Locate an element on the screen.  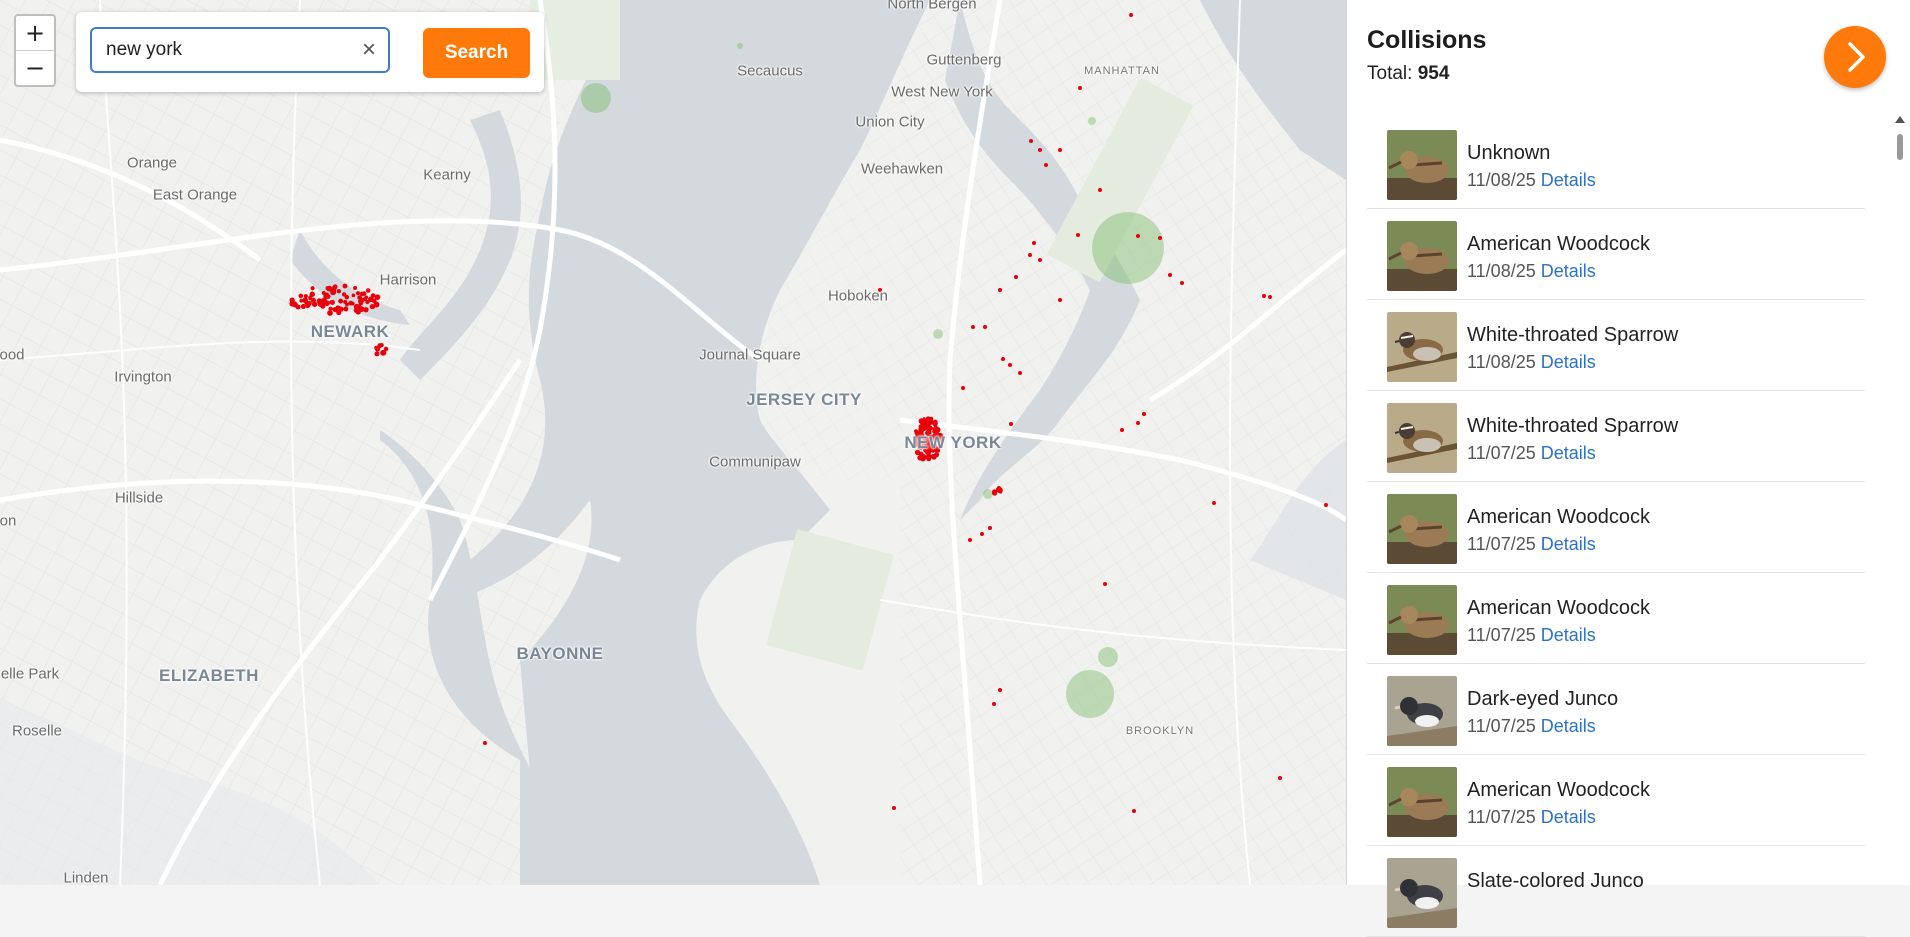
list-scrollbar is located at coordinates (1900, 496).